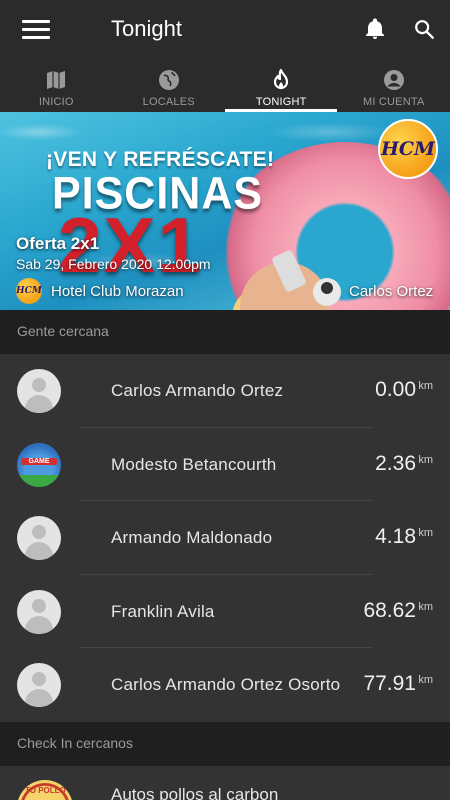 Image resolution: width=450 pixels, height=800 pixels. I want to click on tab-inicio: INICIO, so click(56, 86).